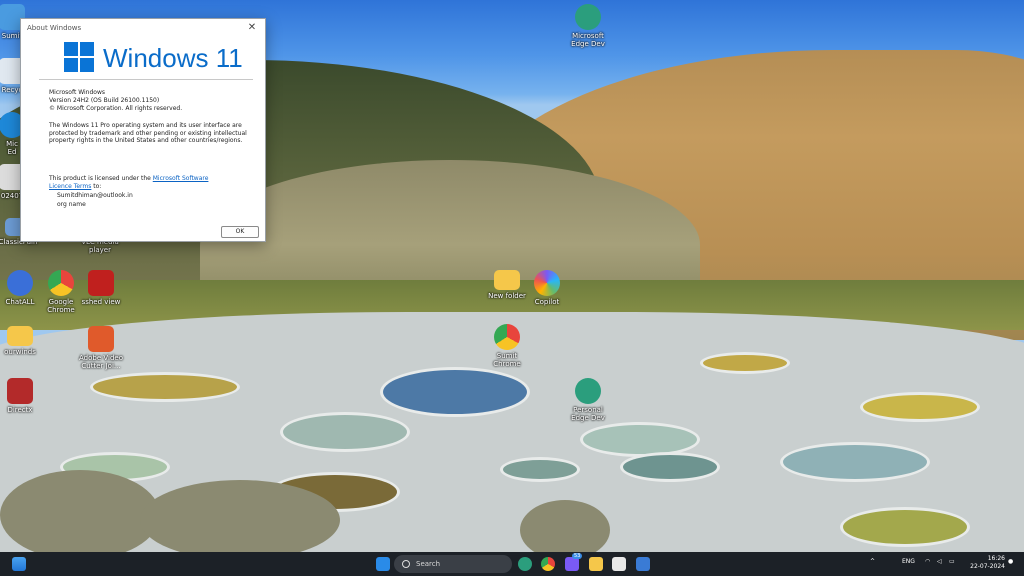 Image resolution: width=1024 pixels, height=576 pixels. What do you see at coordinates (20, 283) in the screenshot?
I see `chatall-icon` at bounding box center [20, 283].